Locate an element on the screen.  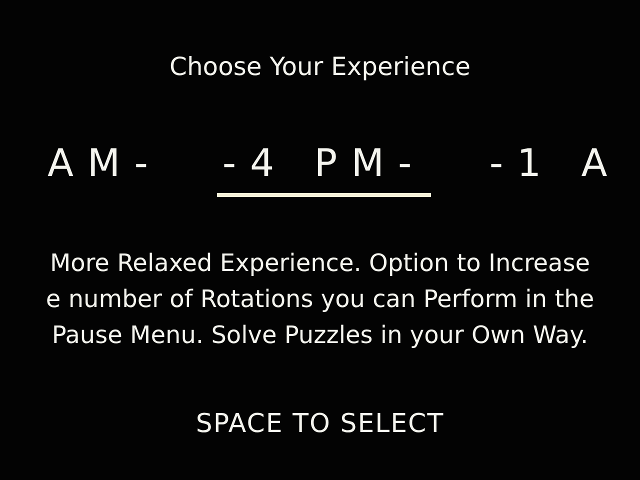
description-line: Pause Menu. Solve Puzzles in your Own Way. is located at coordinates (320, 335).